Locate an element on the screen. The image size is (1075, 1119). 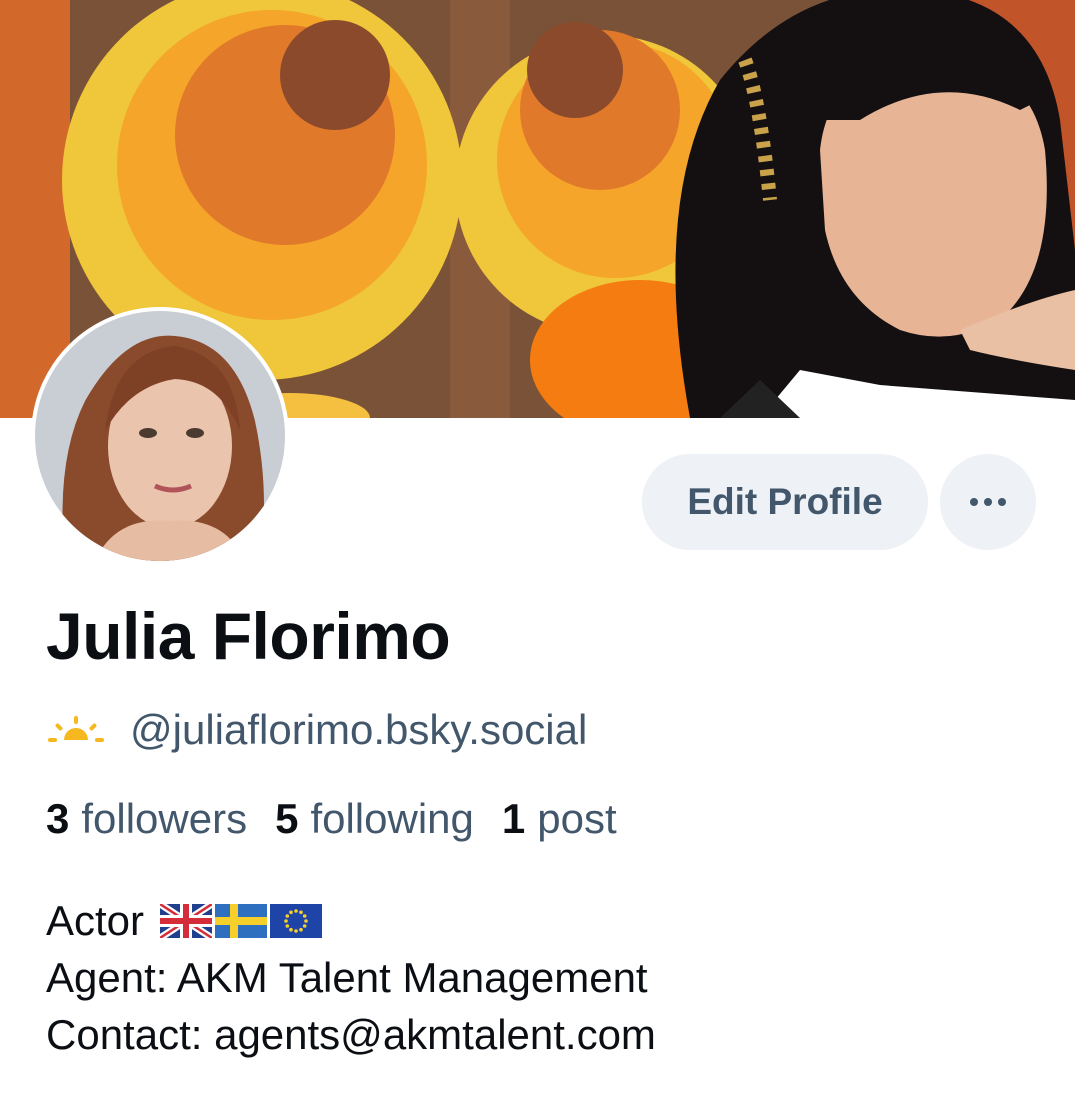
eu-flag-icon is located at coordinates (296, 920).